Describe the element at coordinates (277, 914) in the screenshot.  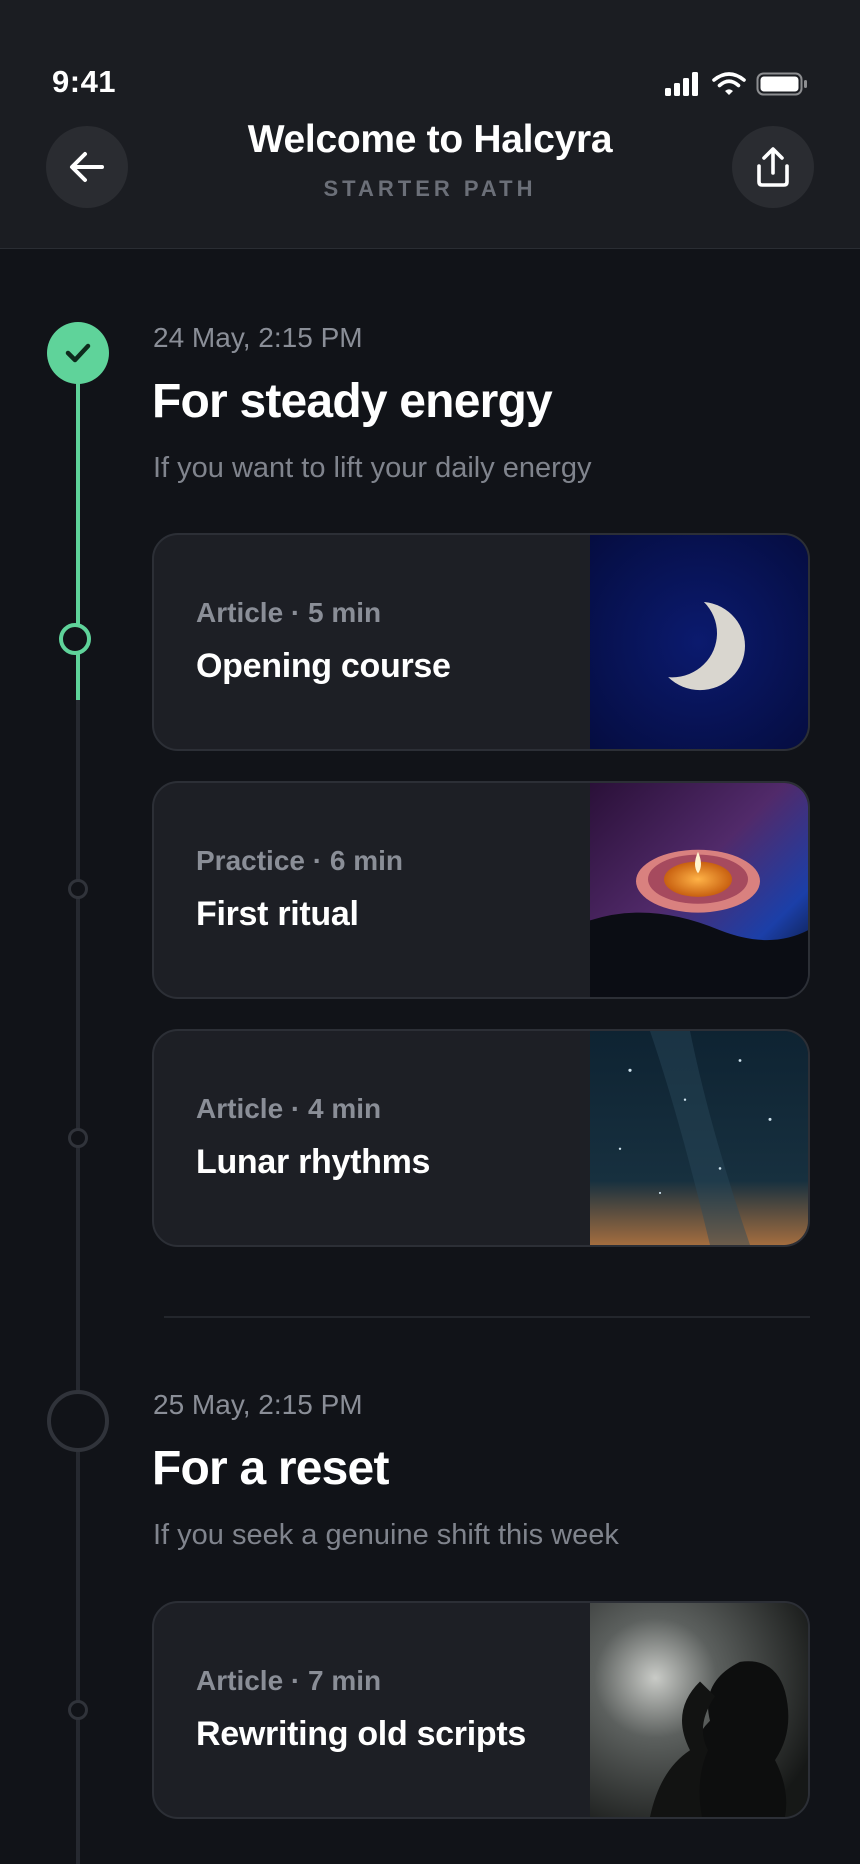
I see `lesson-title: First ritual` at that location.